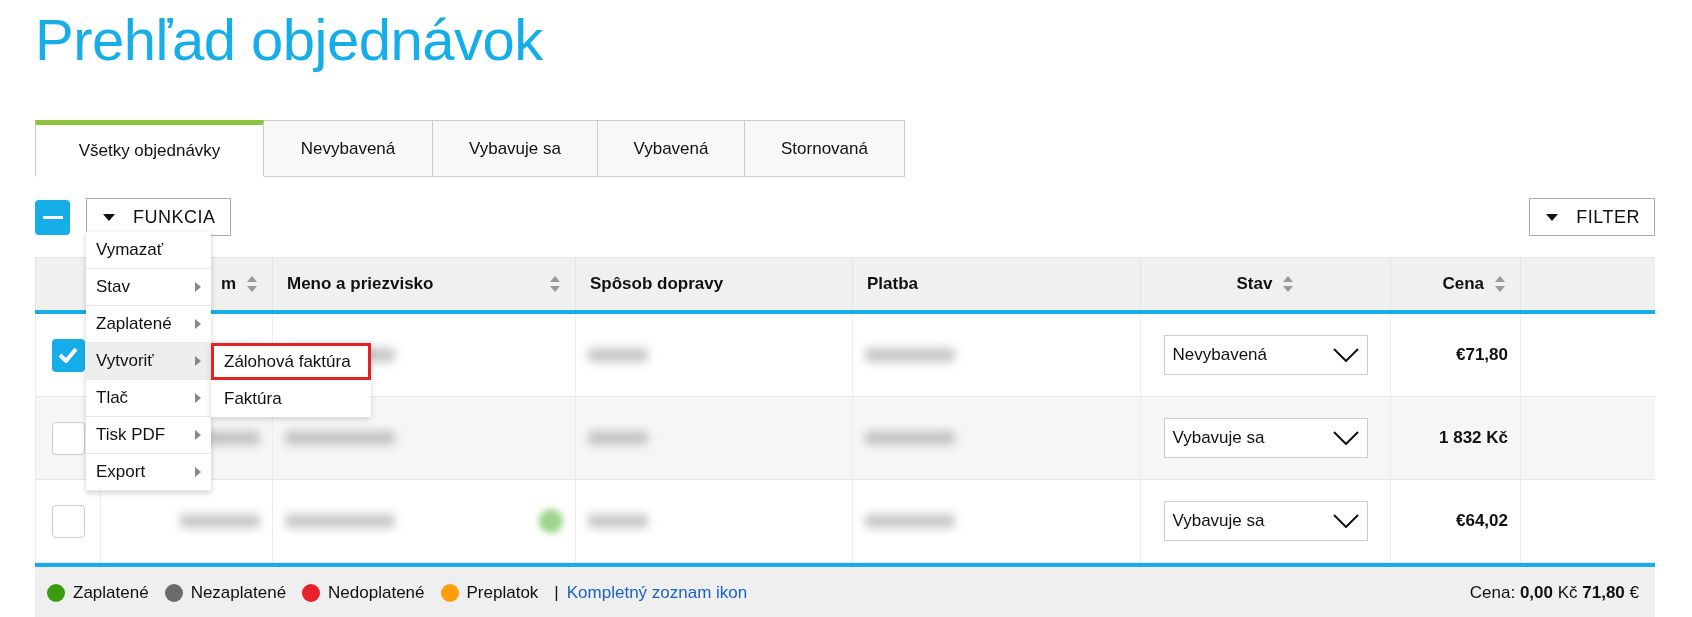 Image resolution: width=1692 pixels, height=617 pixels. Describe the element at coordinates (713, 284) in the screenshot. I see `column-header: Spôsob dopravy` at that location.